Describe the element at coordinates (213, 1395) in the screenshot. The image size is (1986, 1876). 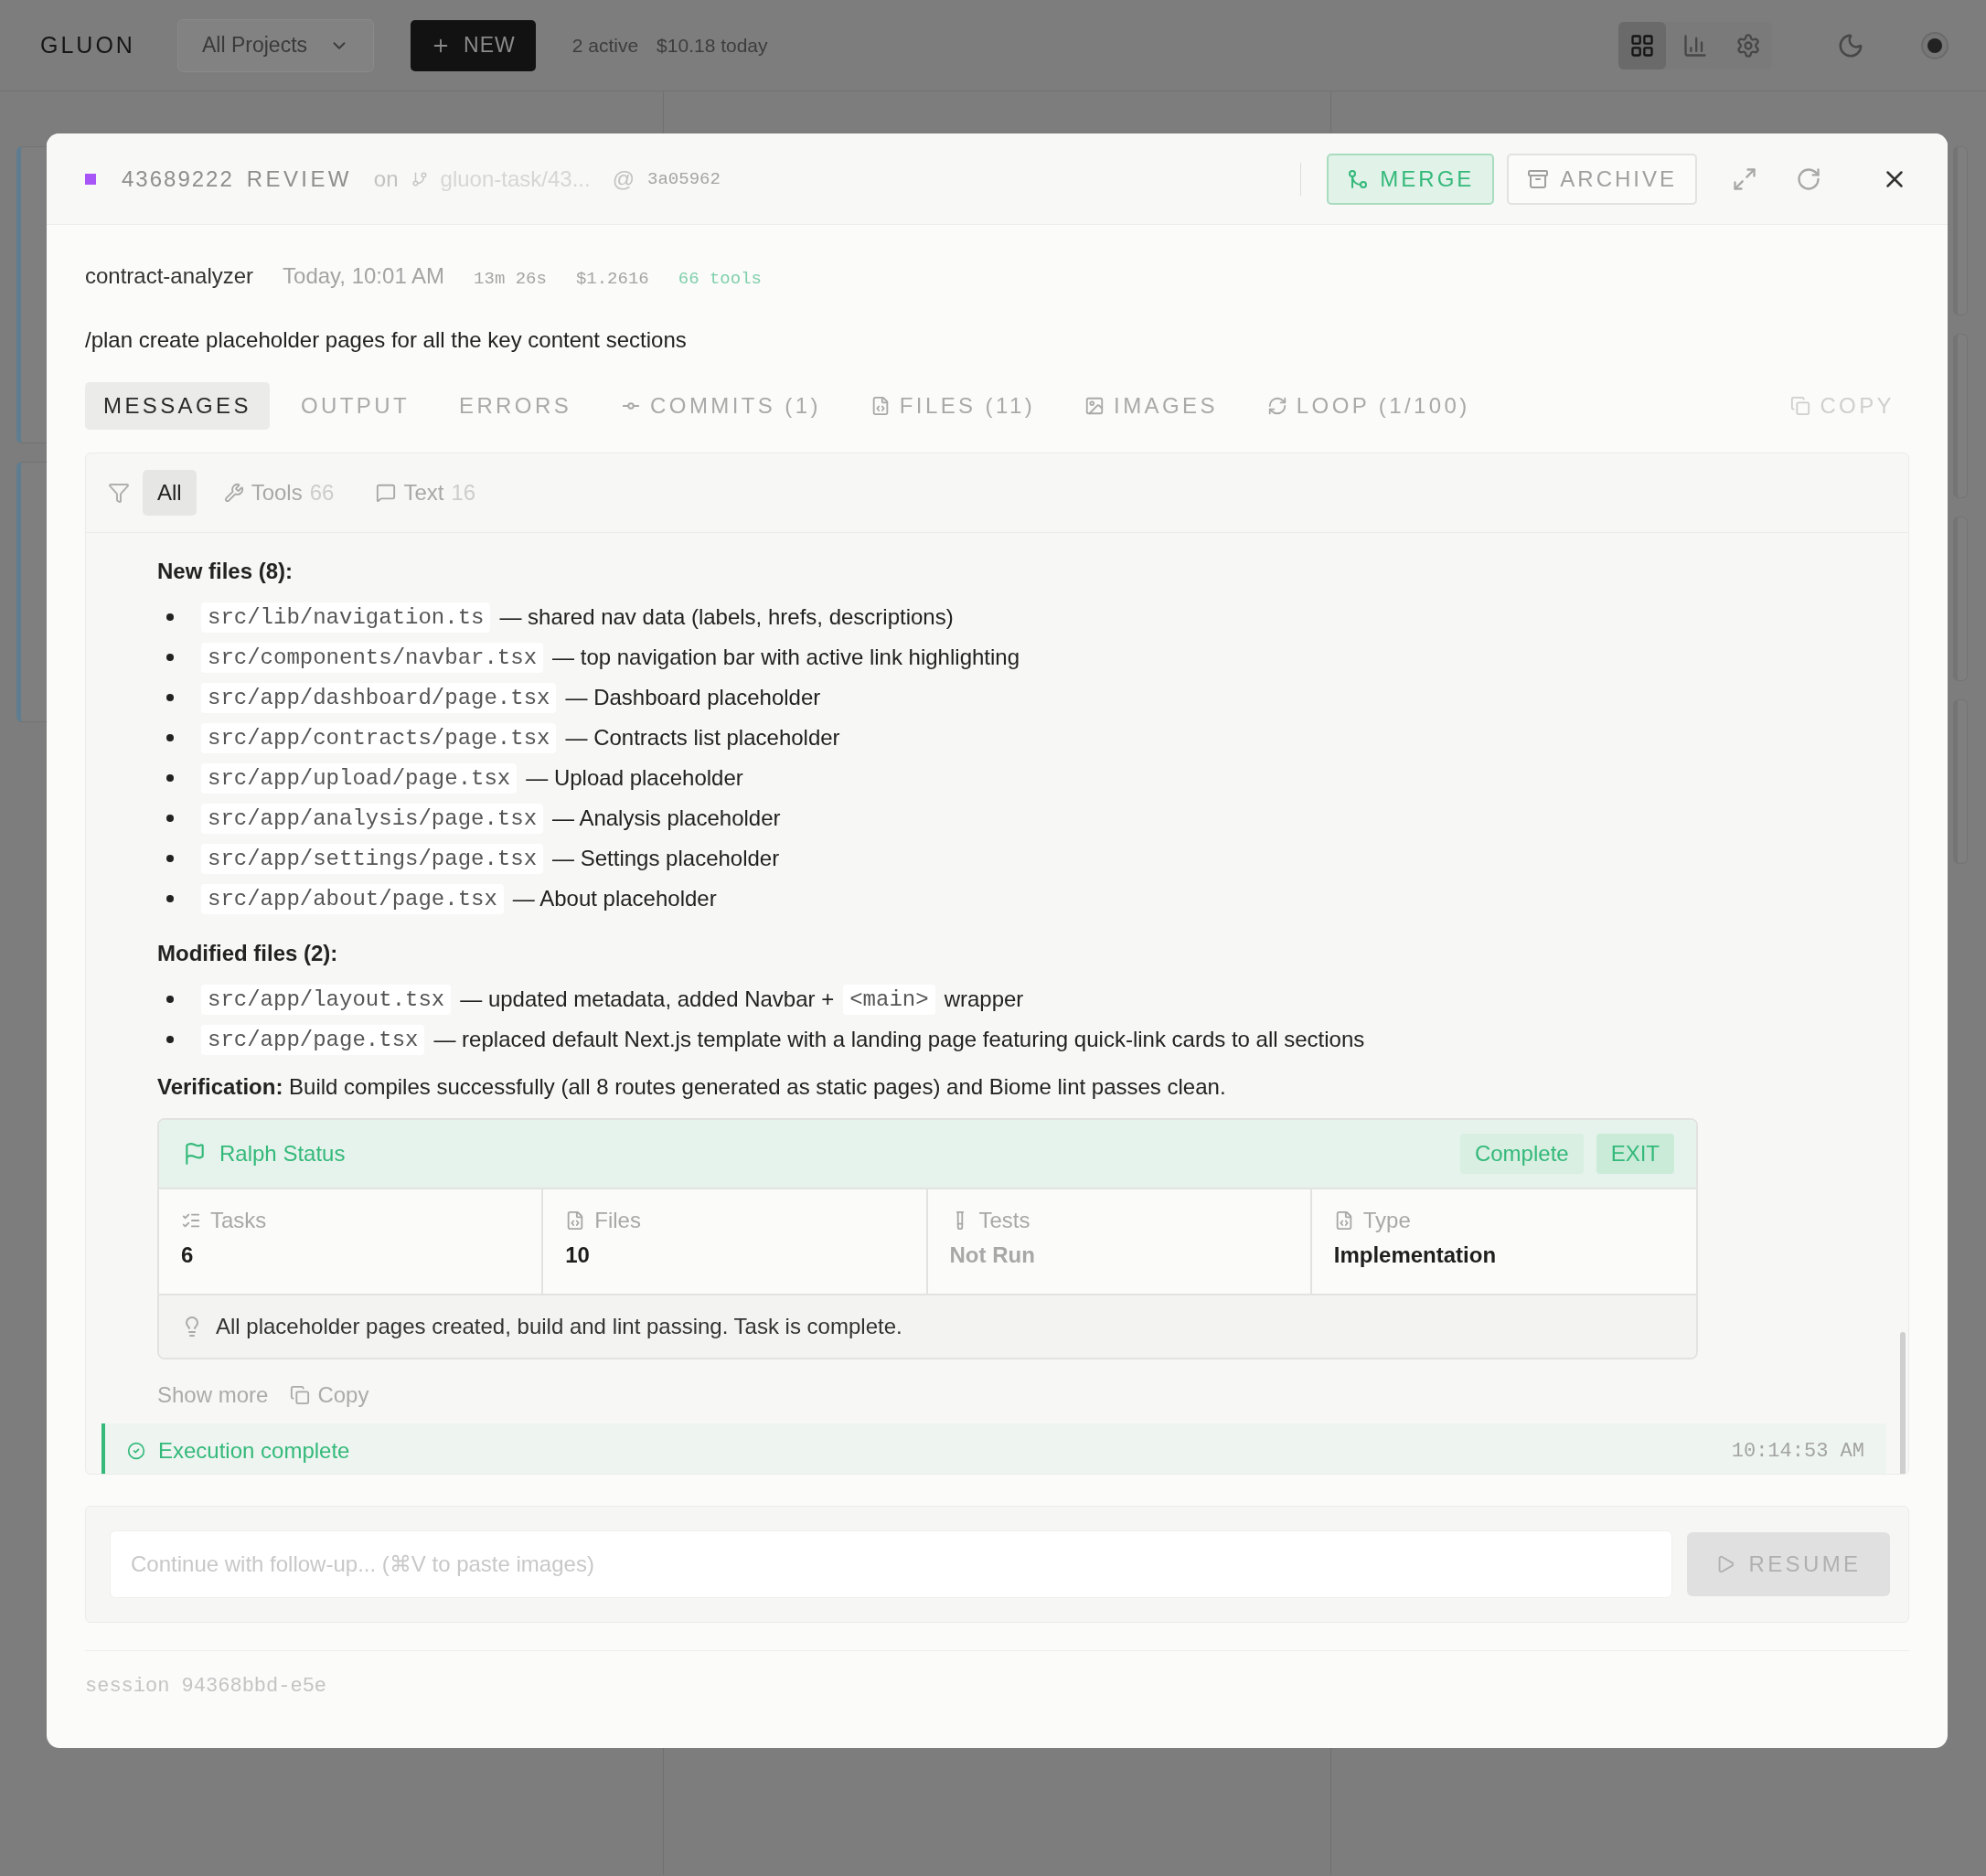
I see `show-more-link: Show more` at that location.